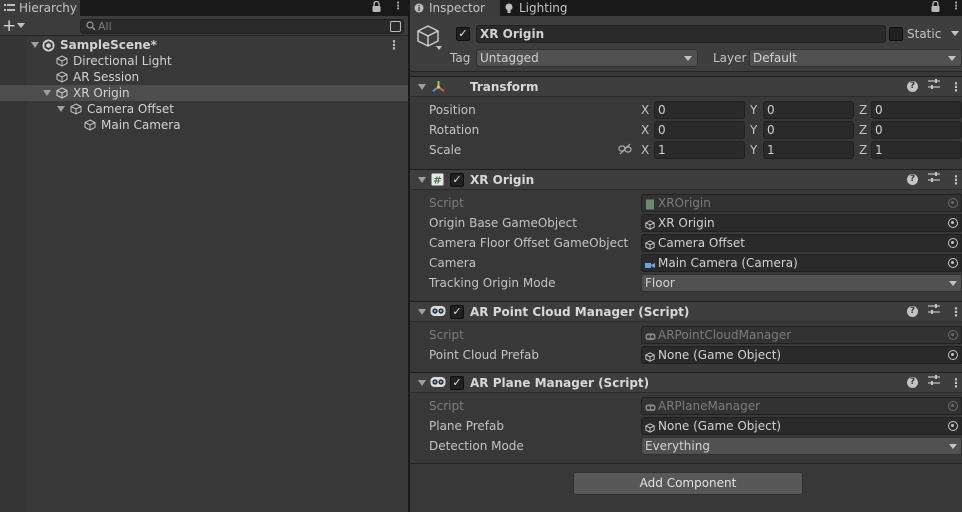 This screenshot has height=512, width=962. What do you see at coordinates (238, 26) in the screenshot?
I see `search-input` at bounding box center [238, 26].